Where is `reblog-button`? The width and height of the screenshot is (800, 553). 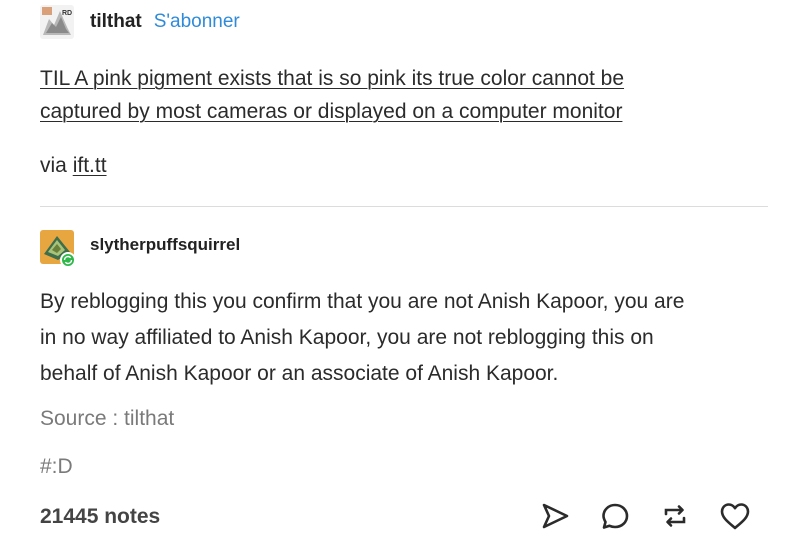
reblog-button is located at coordinates (675, 518).